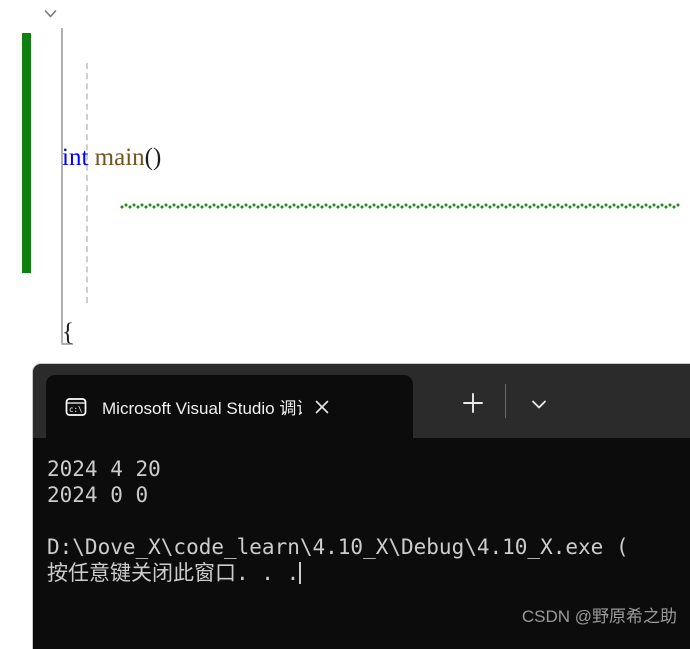 The width and height of the screenshot is (690, 649). I want to click on close-icon, so click(322, 407).